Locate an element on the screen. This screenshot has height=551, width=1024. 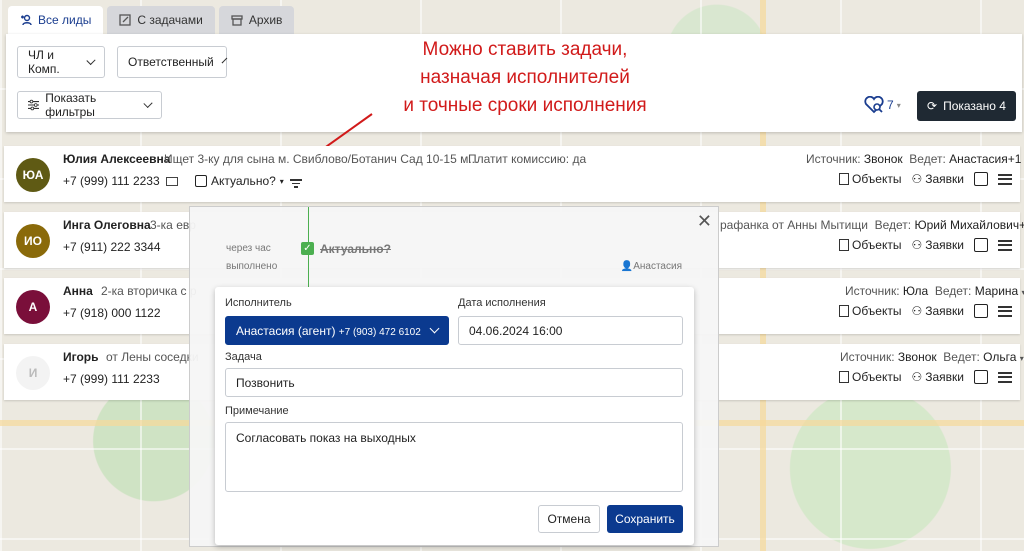
lead-description: 2-ка вторичка с р is located at coordinates (149, 291).